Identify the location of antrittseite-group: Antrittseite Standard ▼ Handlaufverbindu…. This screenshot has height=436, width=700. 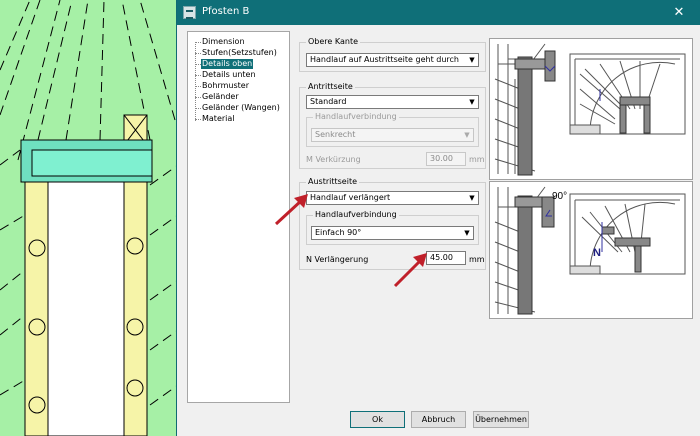
(392, 125).